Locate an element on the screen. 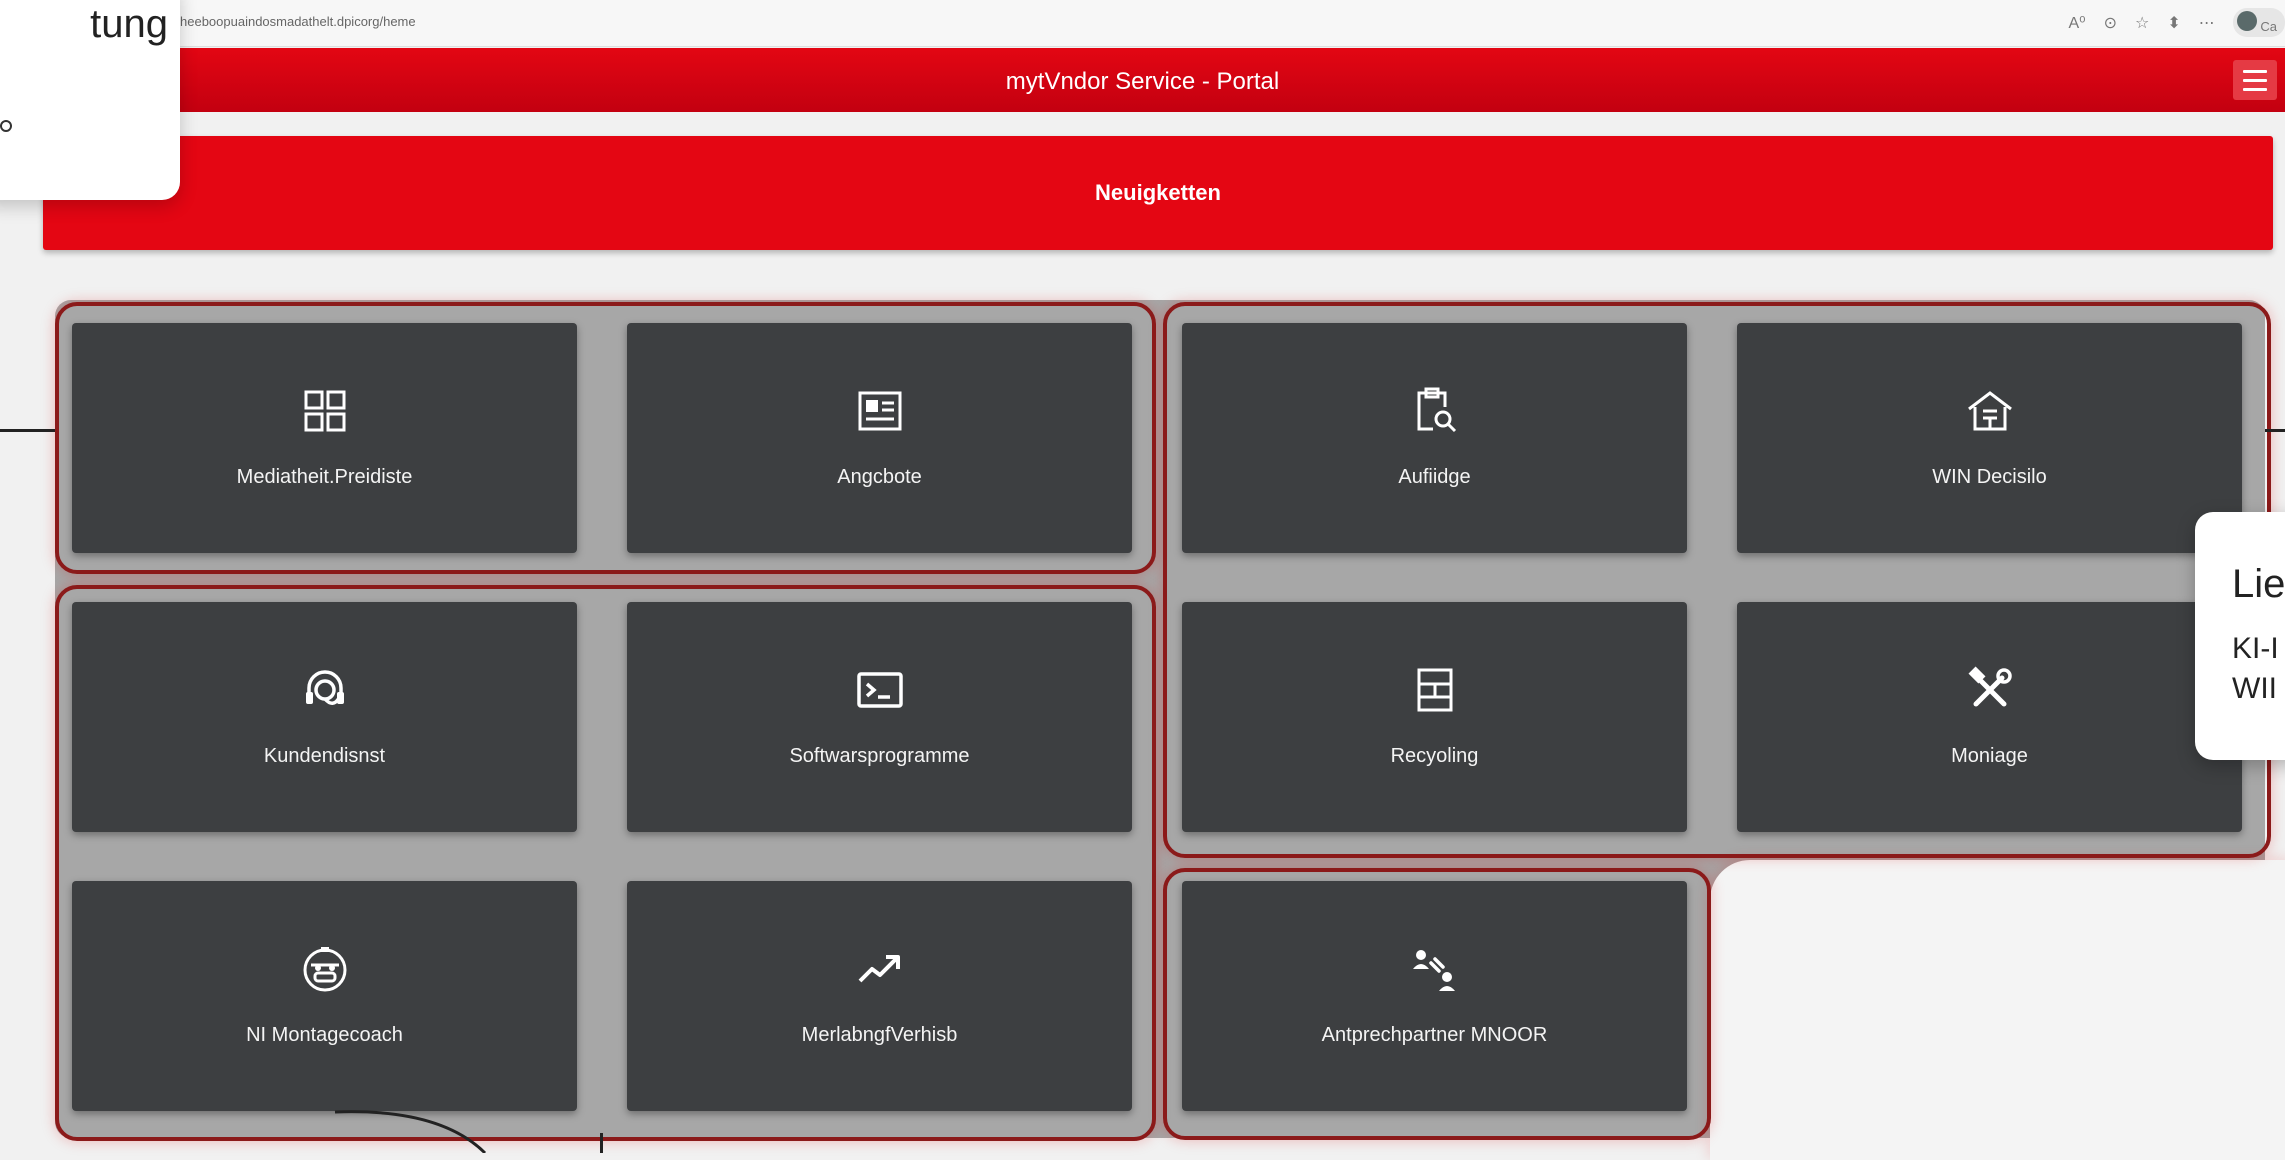 This screenshot has height=1160, width=2285. tile-ansprechpartner: Antprechpartner MNOOR is located at coordinates (1434, 996).